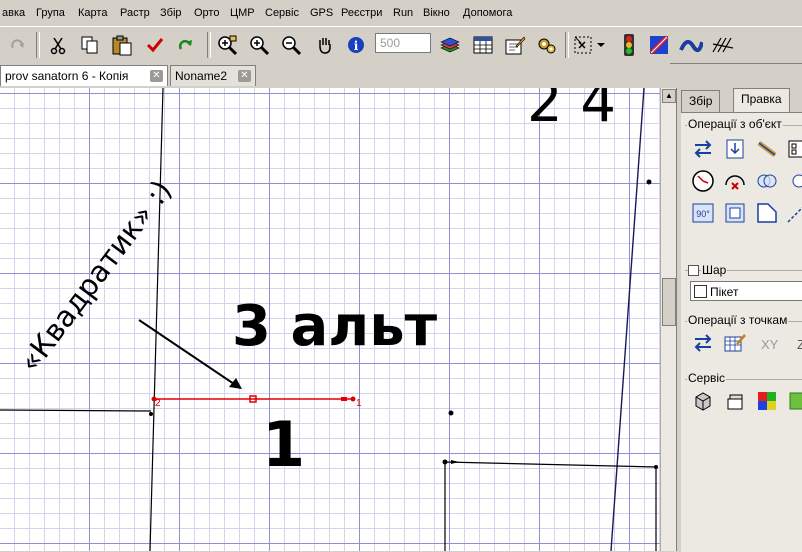 The width and height of the screenshot is (802, 552). I want to click on cut-icon, so click(58, 45).